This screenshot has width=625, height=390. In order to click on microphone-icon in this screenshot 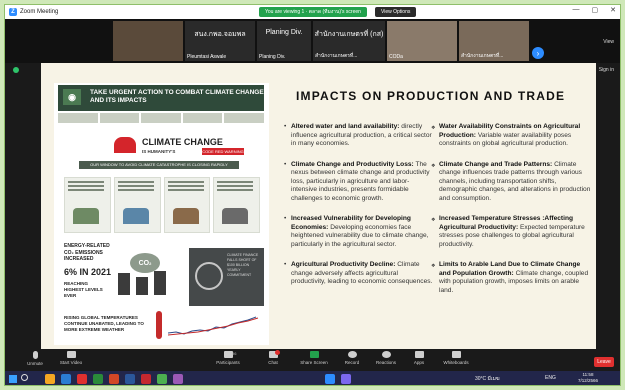, I will do `click(35, 355)`.